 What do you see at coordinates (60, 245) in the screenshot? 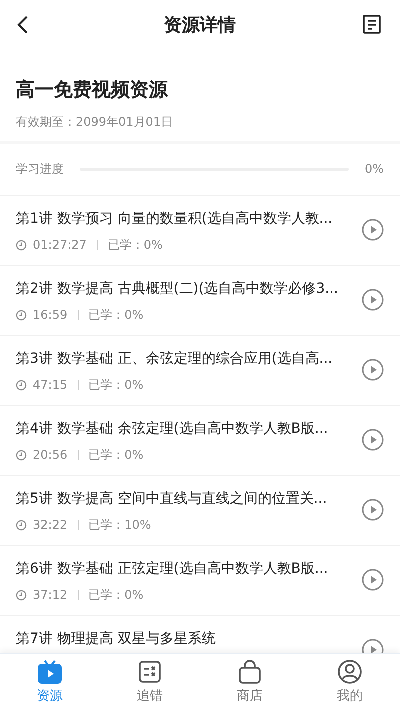
I see `lesson-duration: 01:27:27` at bounding box center [60, 245].